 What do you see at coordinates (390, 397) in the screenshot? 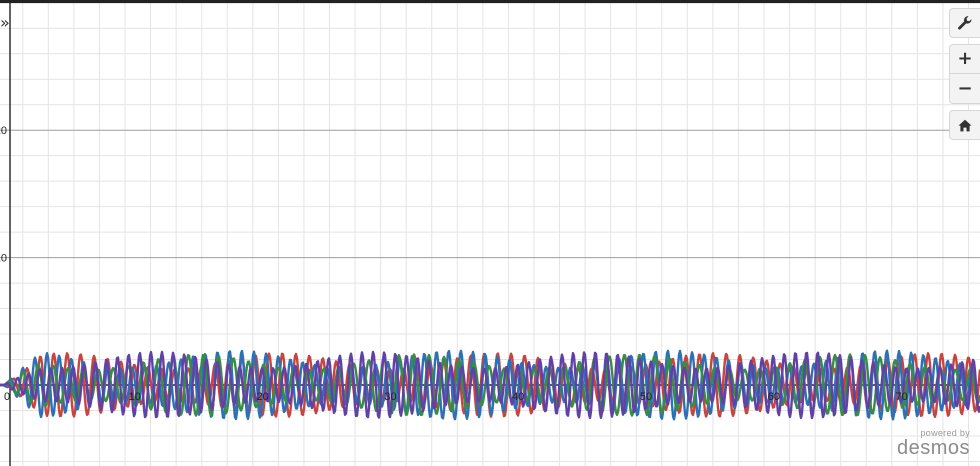
I see `x-tick-label: 30` at bounding box center [390, 397].